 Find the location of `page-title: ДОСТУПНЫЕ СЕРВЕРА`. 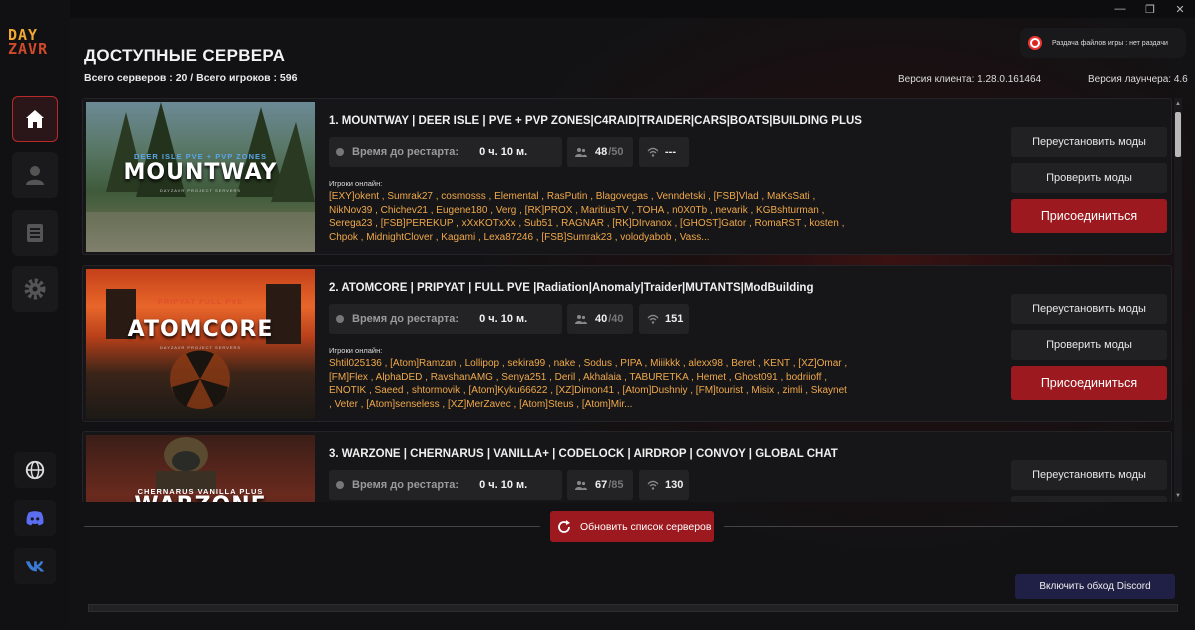

page-title: ДОСТУПНЫЕ СЕРВЕРА is located at coordinates (185, 55).